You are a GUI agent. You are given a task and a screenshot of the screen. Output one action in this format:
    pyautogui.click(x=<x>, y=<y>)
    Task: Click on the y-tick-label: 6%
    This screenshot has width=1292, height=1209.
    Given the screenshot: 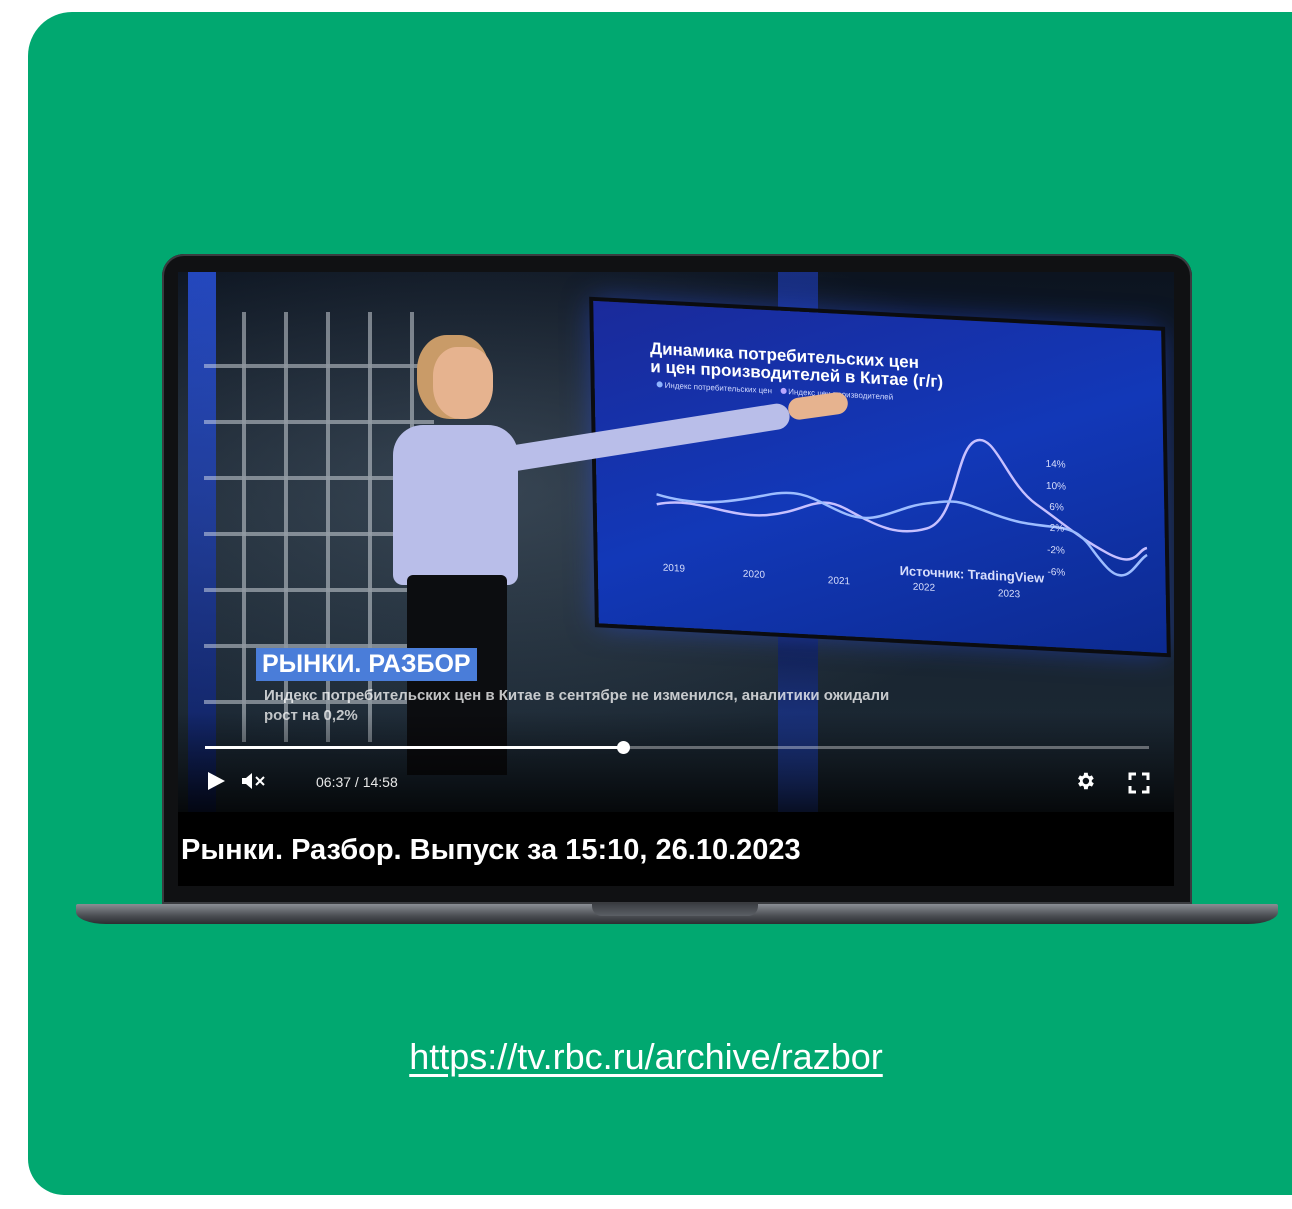 What is the action you would take?
    pyautogui.click(x=1056, y=508)
    